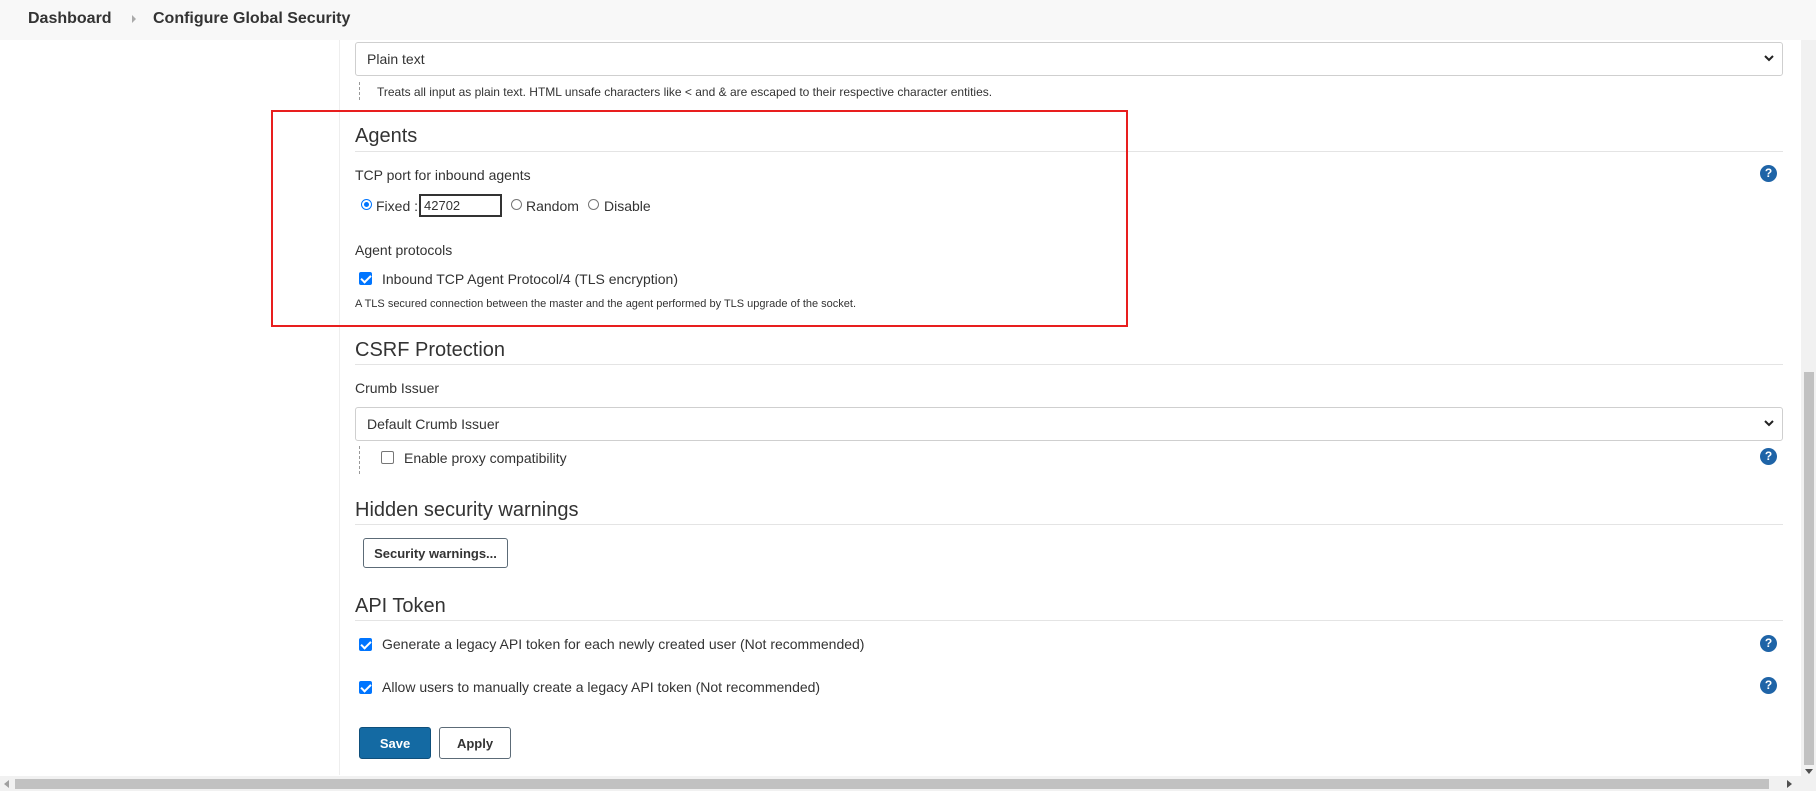 This screenshot has width=1816, height=791. Describe the element at coordinates (251, 19) in the screenshot. I see `breadcrumb-configure-global-security: Configure Global Security` at that location.